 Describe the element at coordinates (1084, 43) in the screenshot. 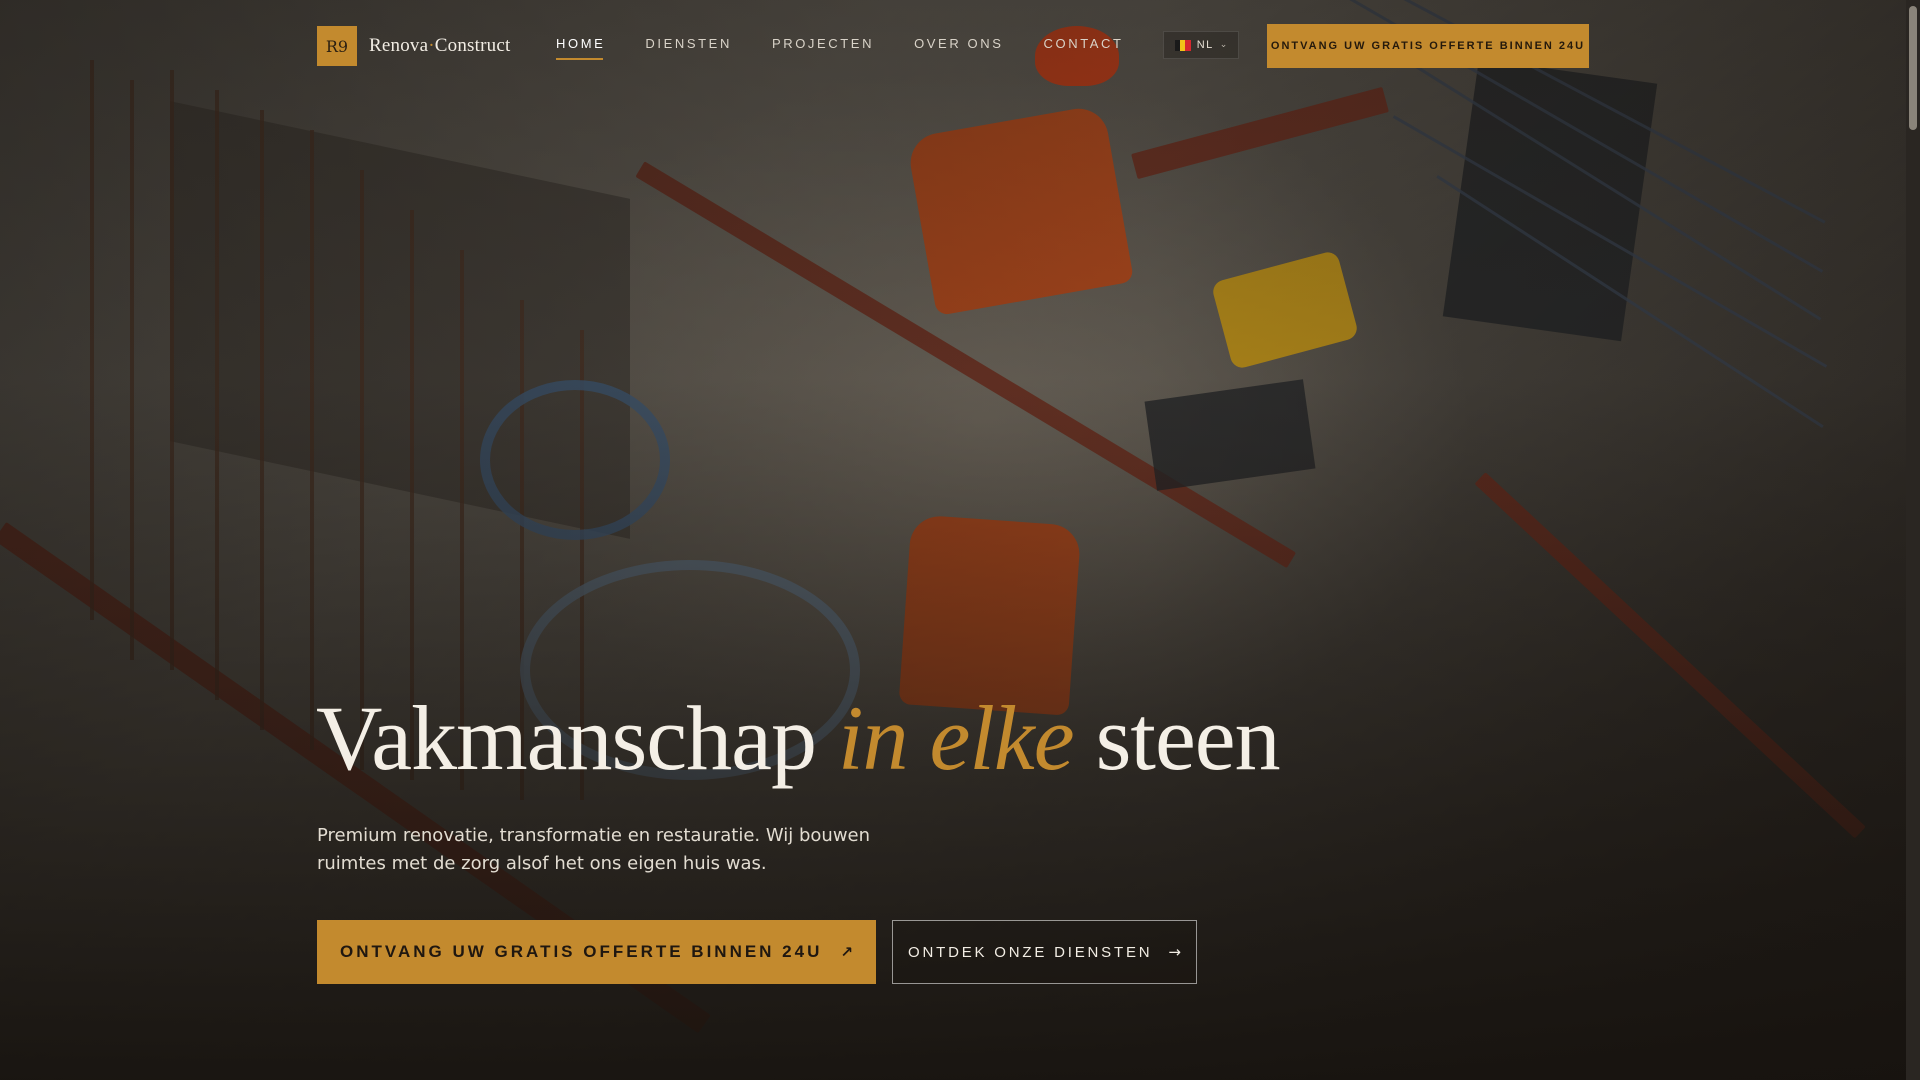

I see `nav-item-contact: CONTACT` at that location.